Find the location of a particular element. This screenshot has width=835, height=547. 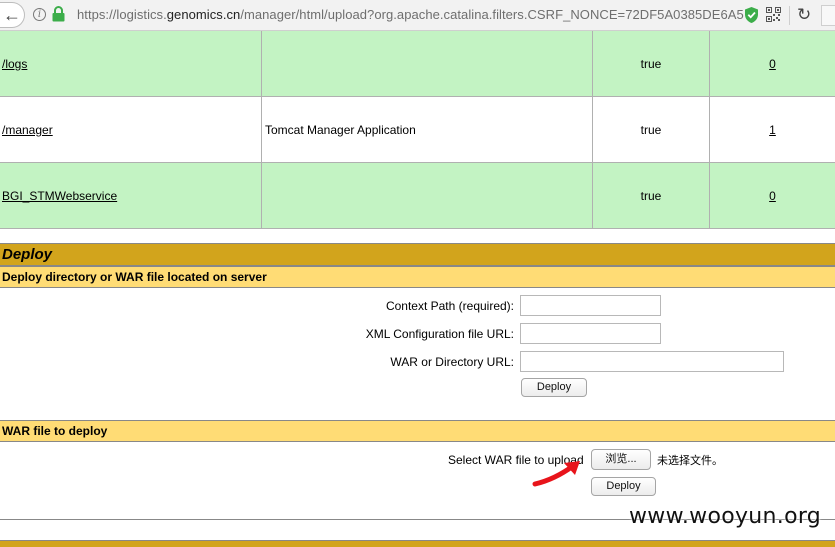

lock-icon is located at coordinates (58, 14).